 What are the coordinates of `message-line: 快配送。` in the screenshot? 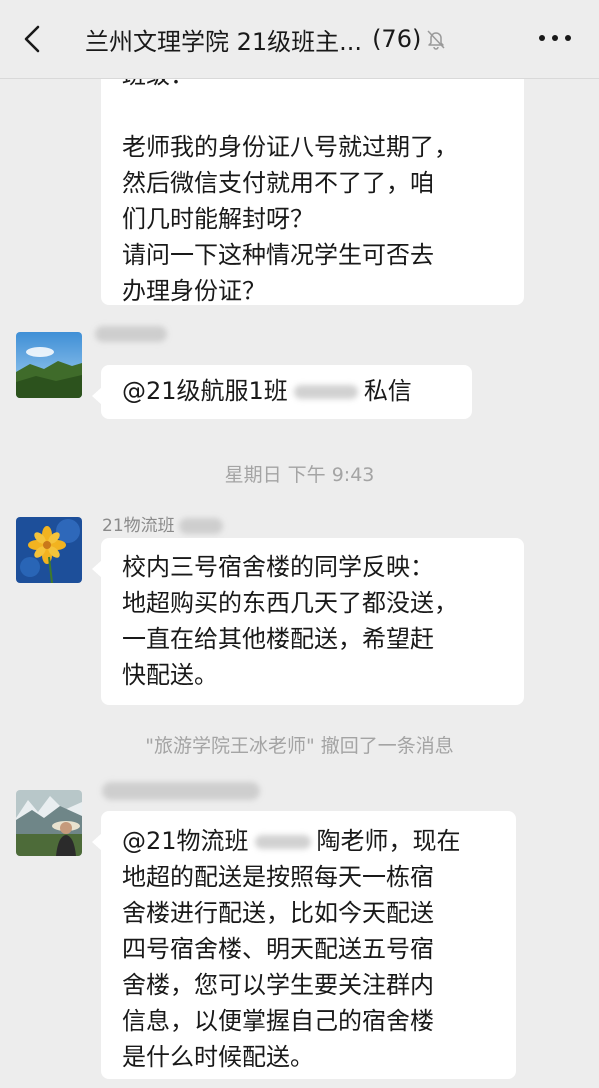 It's located at (170, 675).